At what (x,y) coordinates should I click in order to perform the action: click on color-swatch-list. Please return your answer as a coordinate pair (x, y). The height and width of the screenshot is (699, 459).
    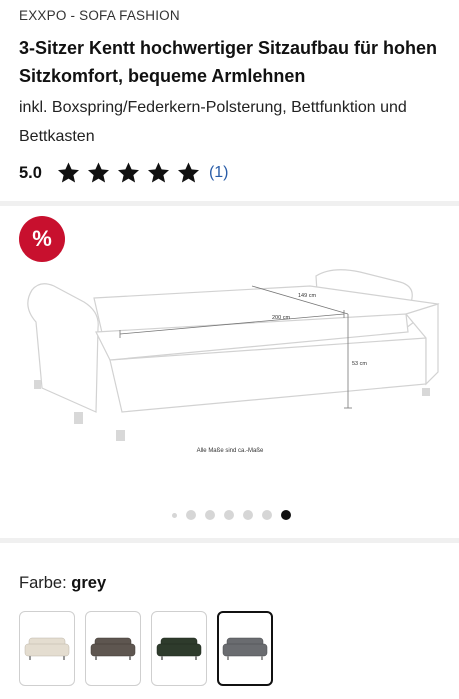
    Looking at the image, I should click on (146, 648).